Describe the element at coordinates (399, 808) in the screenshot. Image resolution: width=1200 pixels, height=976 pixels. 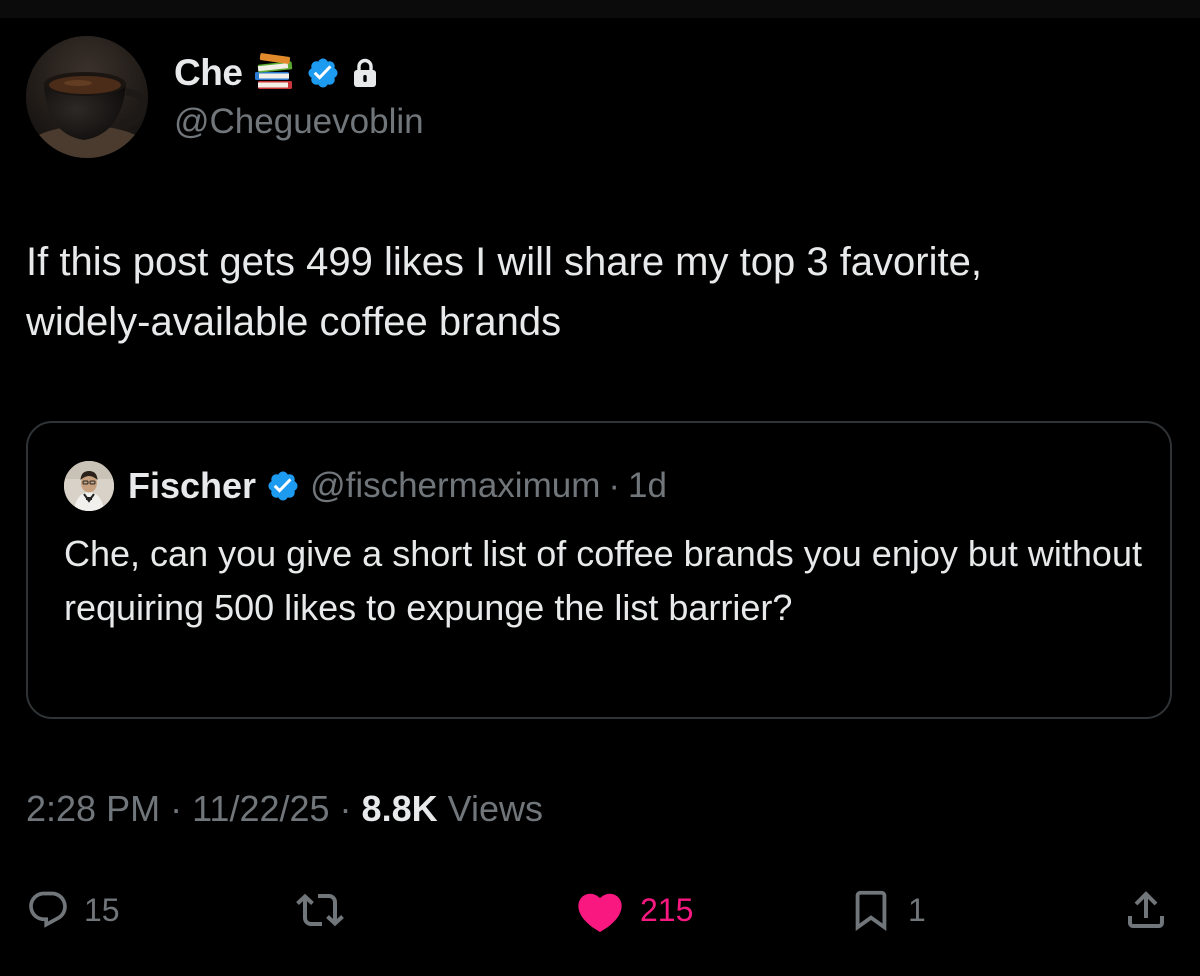
I see `views-count: 8.8K` at that location.